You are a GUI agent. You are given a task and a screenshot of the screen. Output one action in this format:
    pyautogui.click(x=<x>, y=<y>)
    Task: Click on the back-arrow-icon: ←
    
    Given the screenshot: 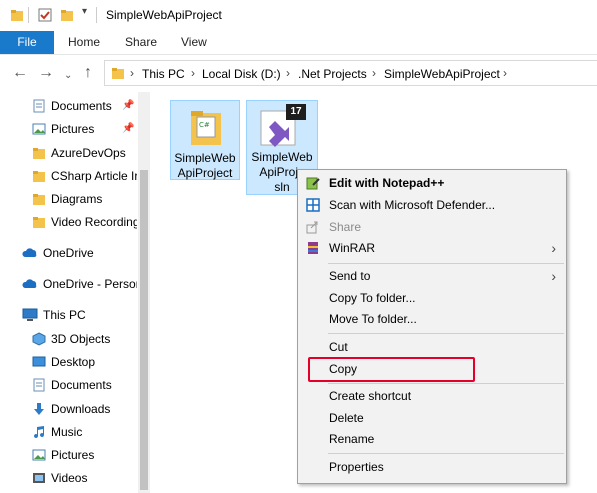 What is the action you would take?
    pyautogui.click(x=20, y=73)
    